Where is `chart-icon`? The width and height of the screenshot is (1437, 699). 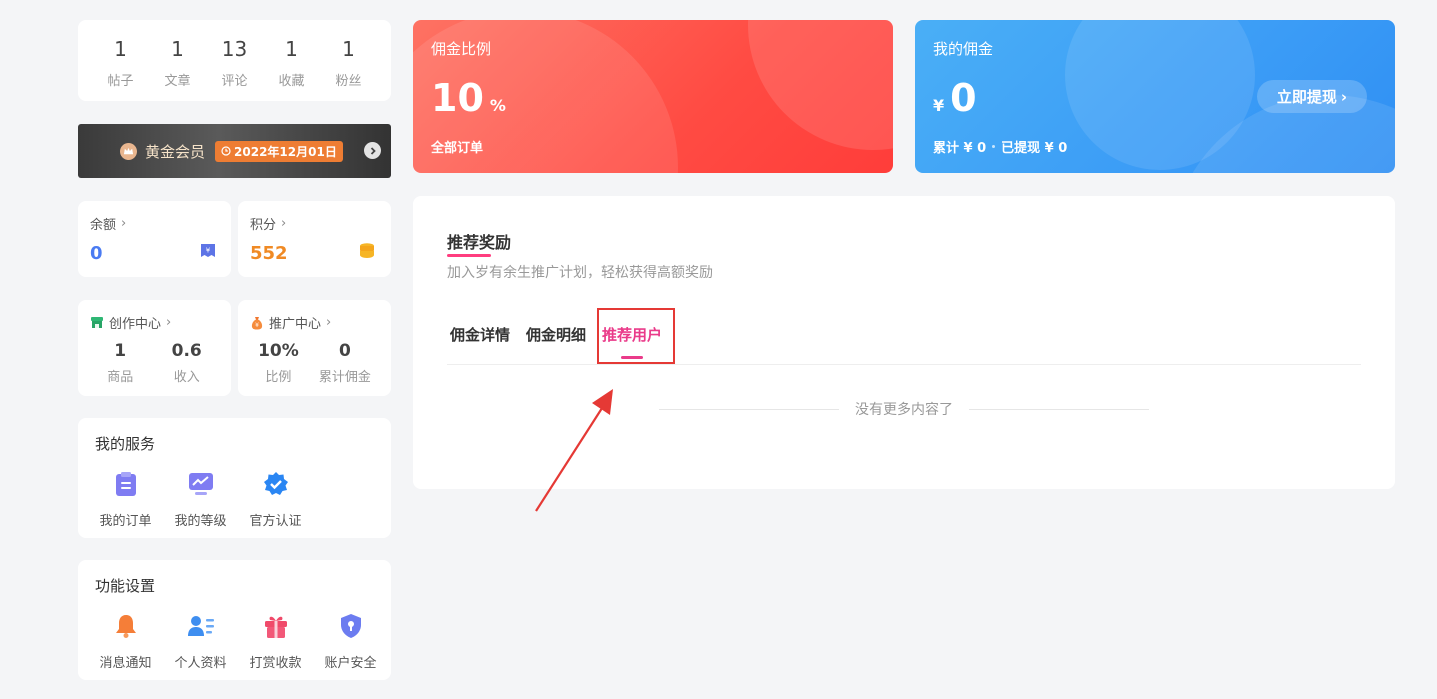
chart-icon is located at coordinates (201, 484).